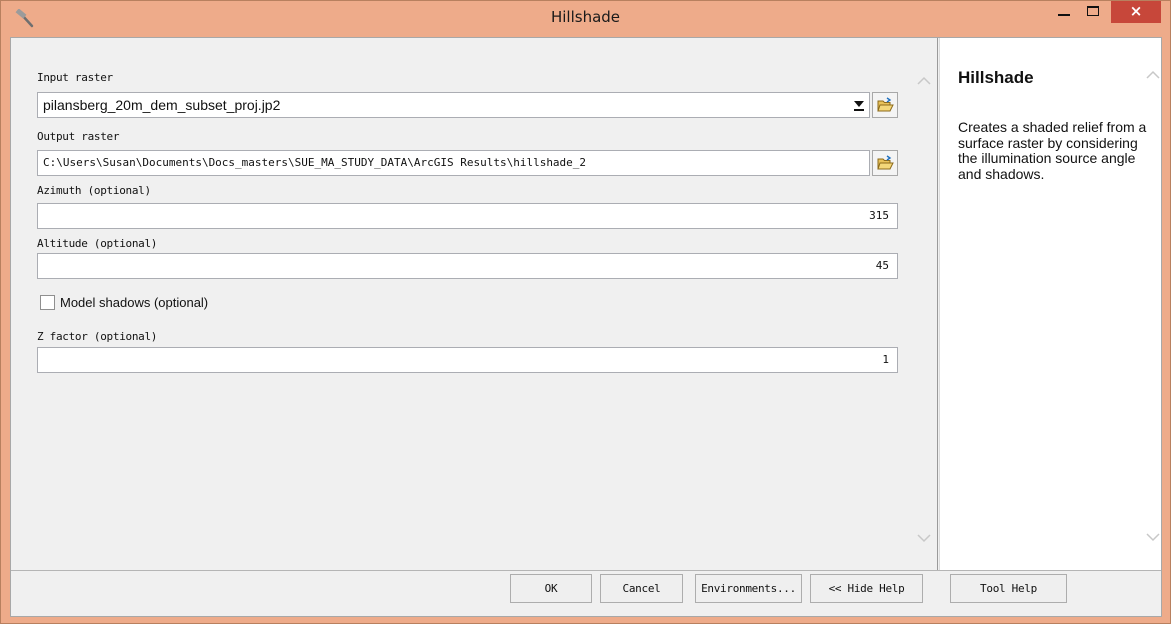 This screenshot has width=1171, height=624. I want to click on minimize-icon, so click(1064, 15).